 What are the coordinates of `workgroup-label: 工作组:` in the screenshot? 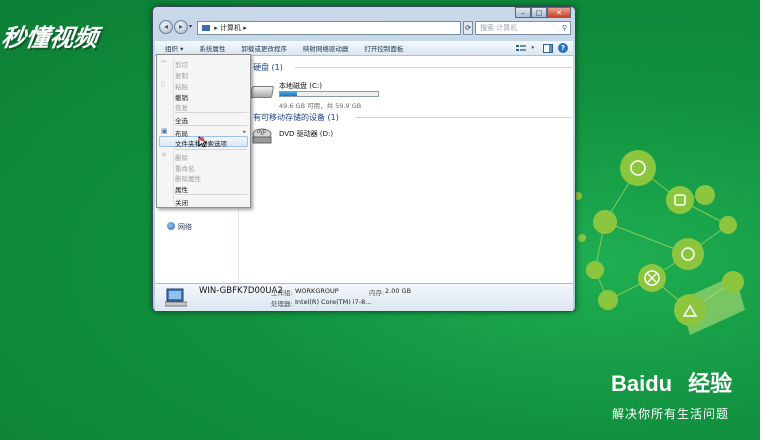 It's located at (282, 293).